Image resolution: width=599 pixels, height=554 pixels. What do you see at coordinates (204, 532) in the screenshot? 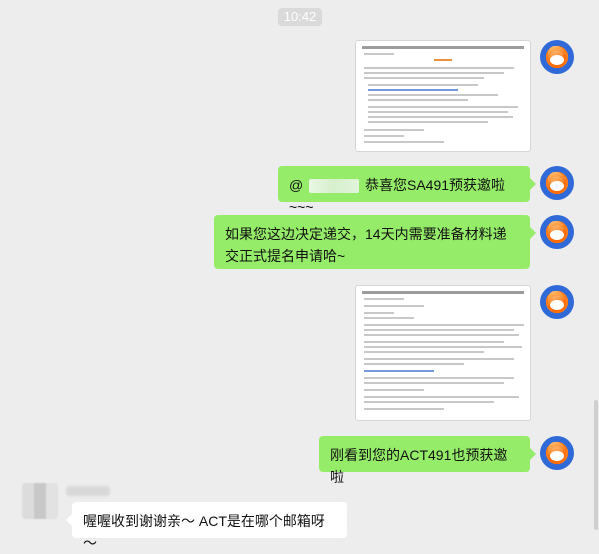
I see `message-text: 喔喔收到谢谢亲～ ACT是在哪个邮箱呀～` at bounding box center [204, 532].